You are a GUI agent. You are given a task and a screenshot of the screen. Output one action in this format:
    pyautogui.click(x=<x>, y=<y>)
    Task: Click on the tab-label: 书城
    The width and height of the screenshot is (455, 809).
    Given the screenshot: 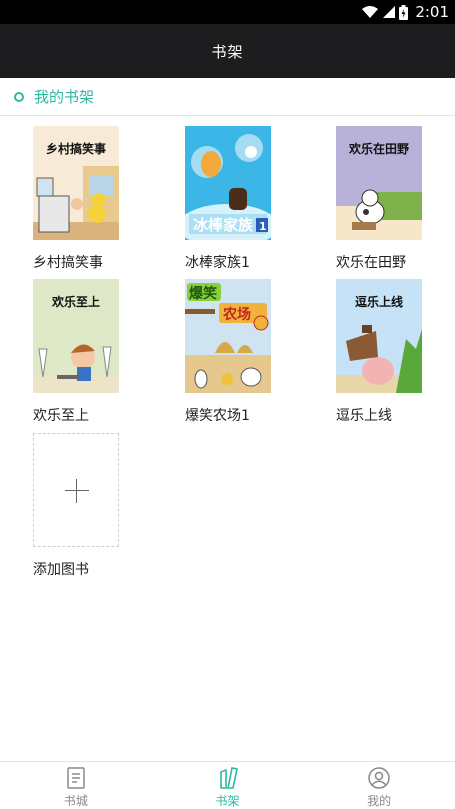 What is the action you would take?
    pyautogui.click(x=75, y=801)
    